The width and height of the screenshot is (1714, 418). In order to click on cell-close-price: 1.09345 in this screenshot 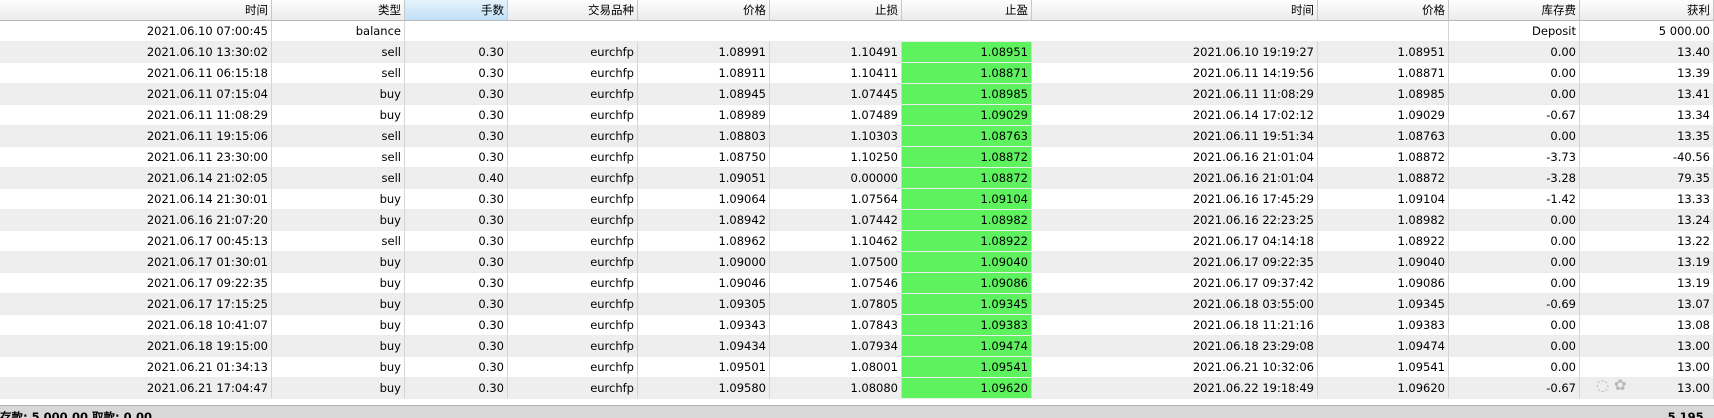, I will do `click(1383, 304)`.